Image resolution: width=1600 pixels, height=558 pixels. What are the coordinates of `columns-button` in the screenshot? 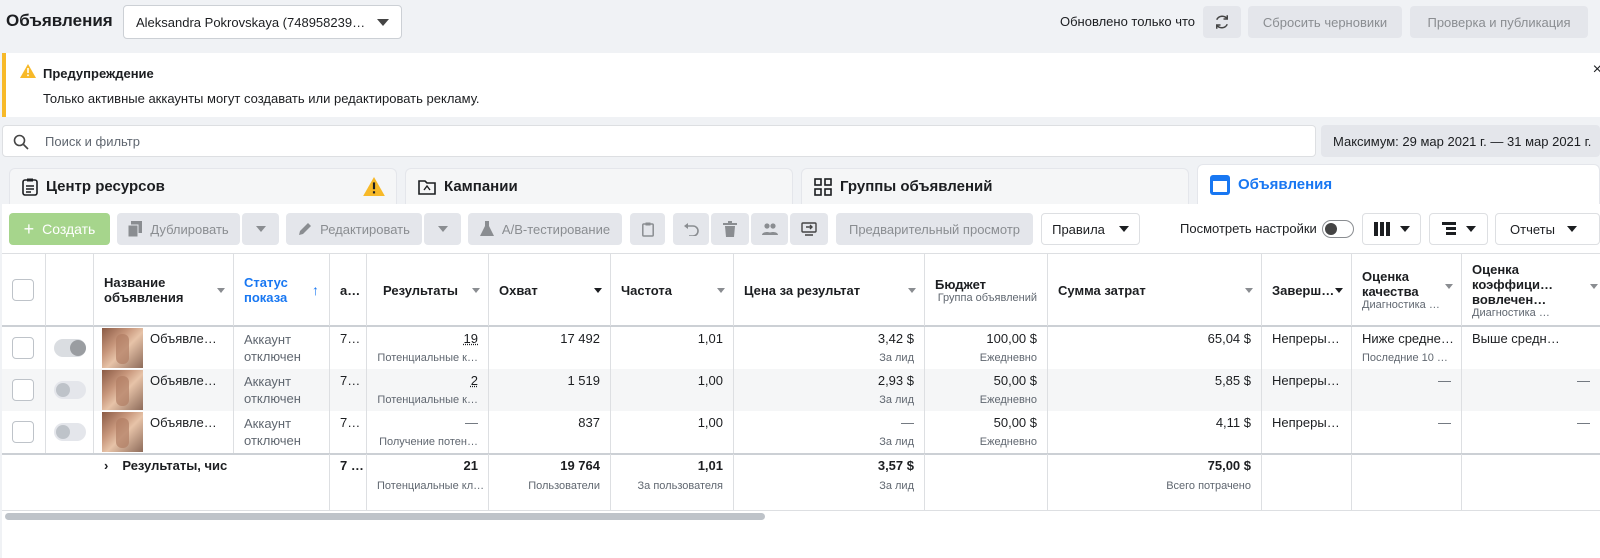 It's located at (1391, 229).